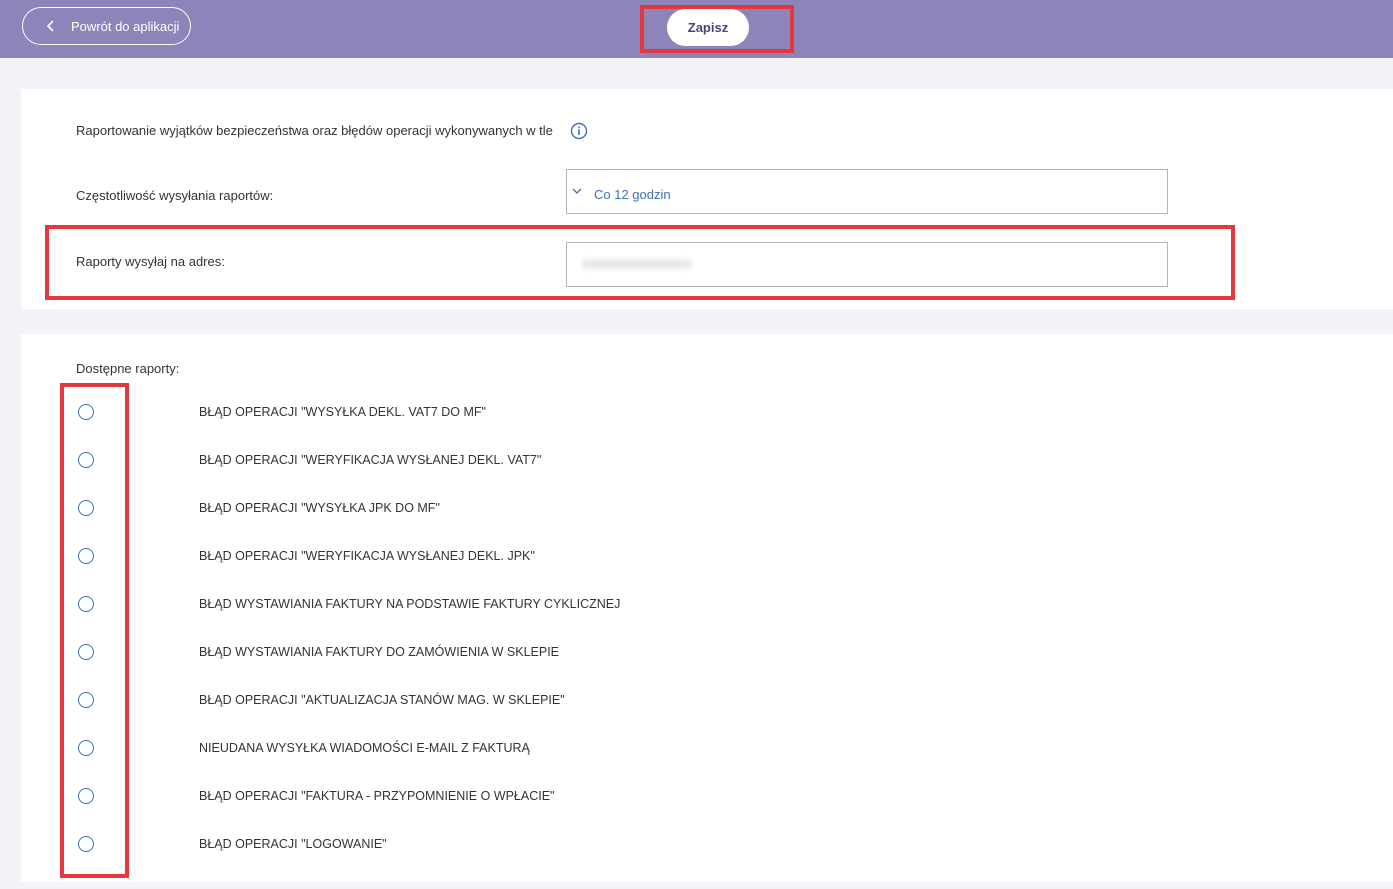  What do you see at coordinates (319, 508) in the screenshot?
I see `report-label-3: BŁĄD OPERACJI "WYSYŁKA JPK DO MF"` at bounding box center [319, 508].